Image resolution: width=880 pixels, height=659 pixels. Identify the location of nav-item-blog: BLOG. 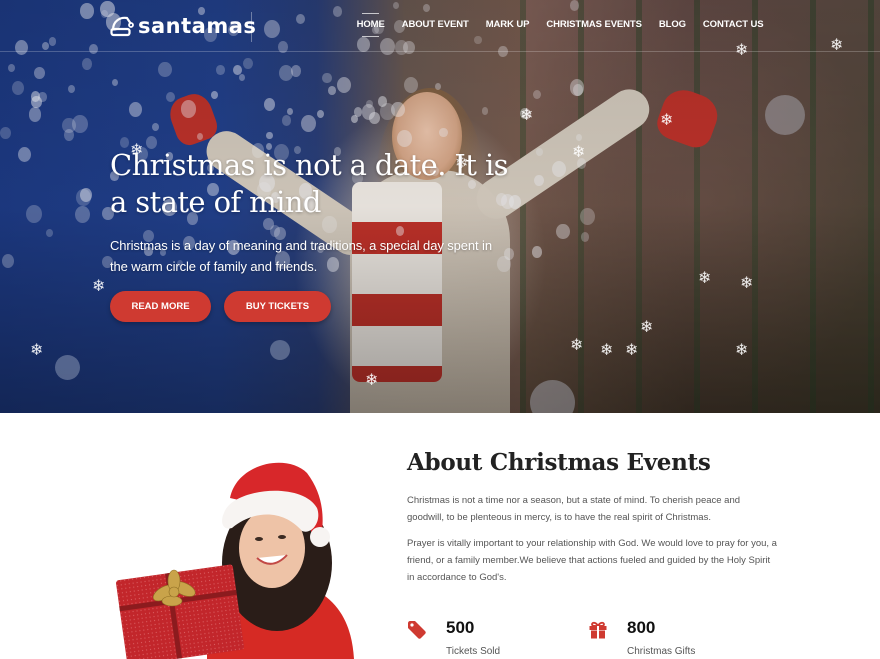
(672, 24).